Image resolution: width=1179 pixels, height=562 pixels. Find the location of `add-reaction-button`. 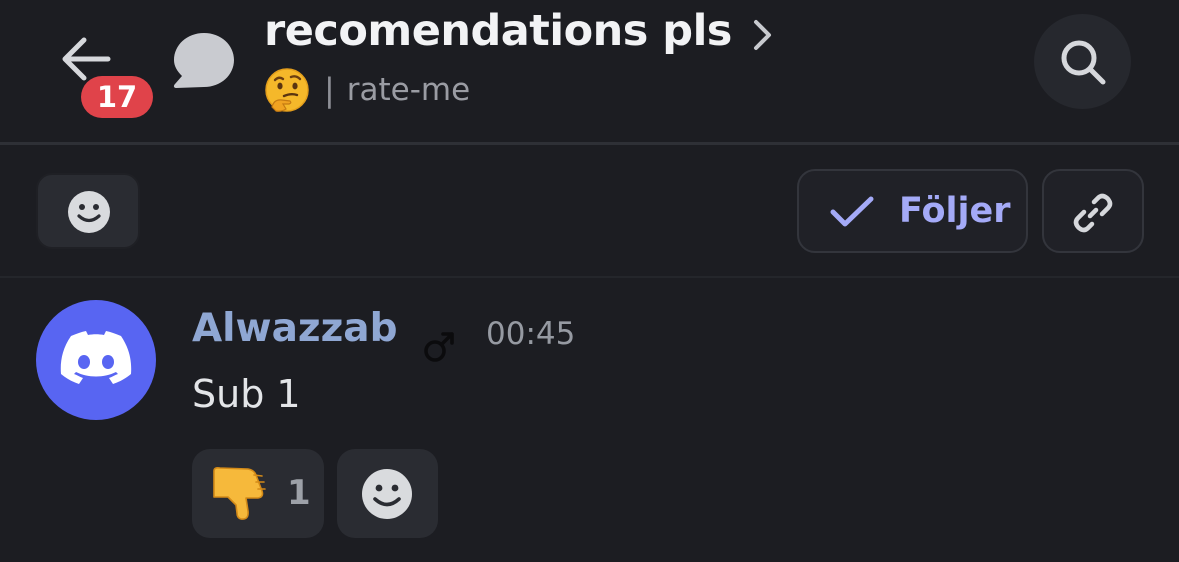

add-reaction-button is located at coordinates (387, 493).